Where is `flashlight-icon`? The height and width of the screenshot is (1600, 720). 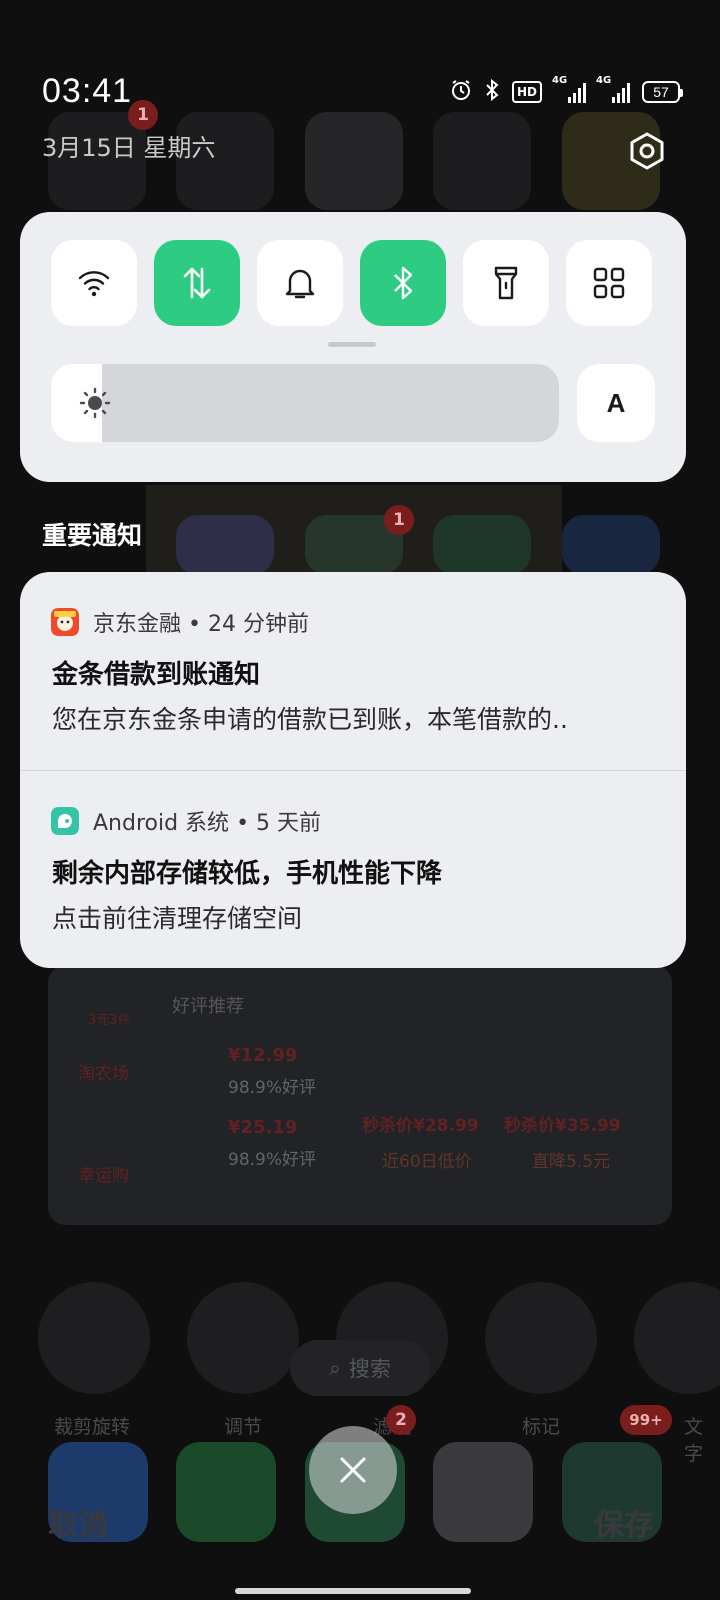
flashlight-icon is located at coordinates (506, 283).